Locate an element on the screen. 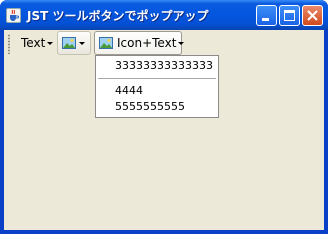 Image resolution: width=328 pixels, height=240 pixels. popup-menu-item: 33333333333333 is located at coordinates (157, 66).